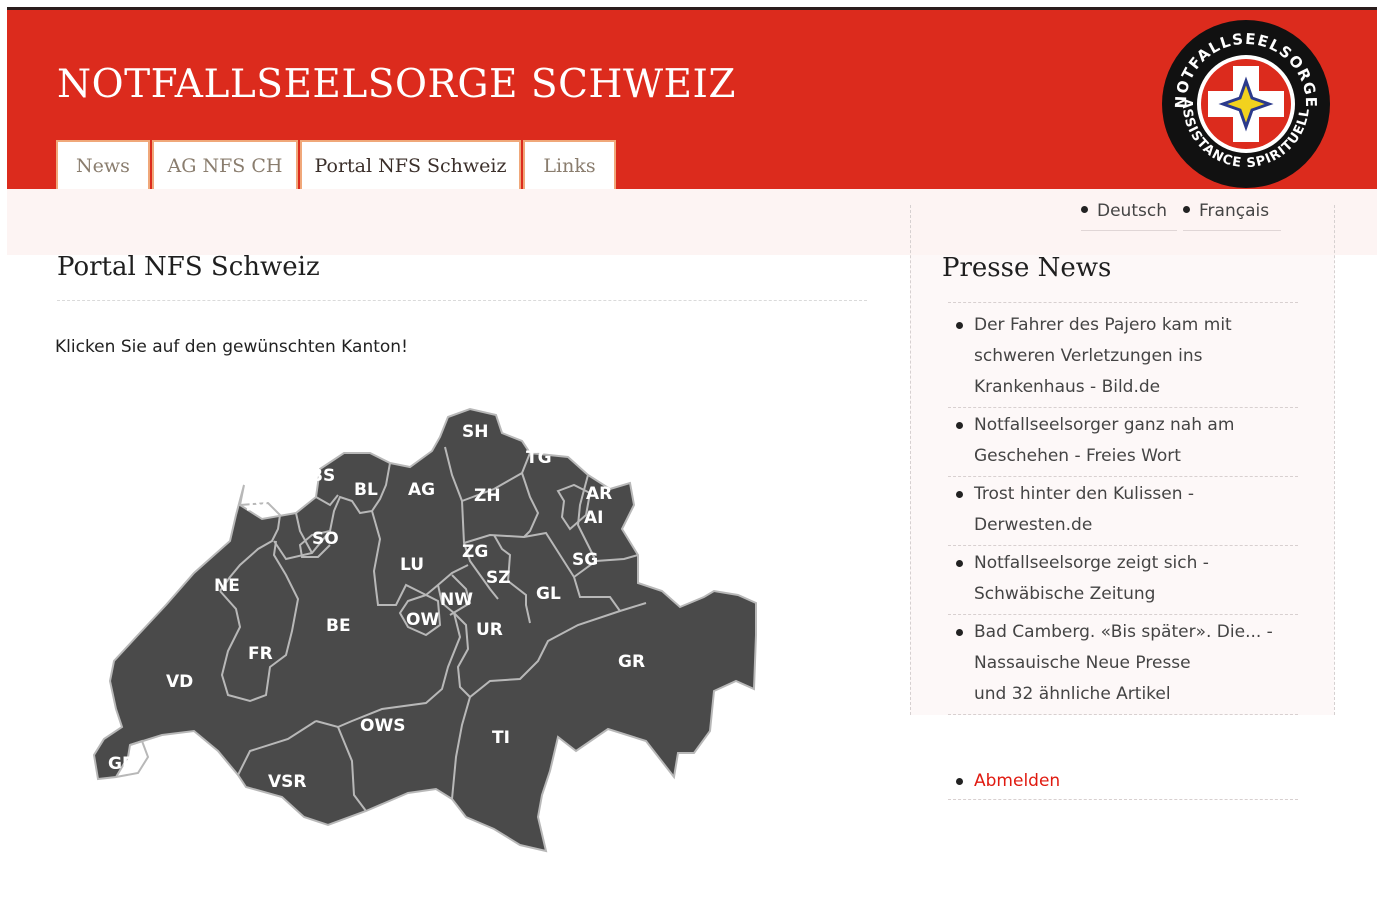 The width and height of the screenshot is (1380, 900). Describe the element at coordinates (422, 620) in the screenshot. I see `canton-ow: OW` at that location.